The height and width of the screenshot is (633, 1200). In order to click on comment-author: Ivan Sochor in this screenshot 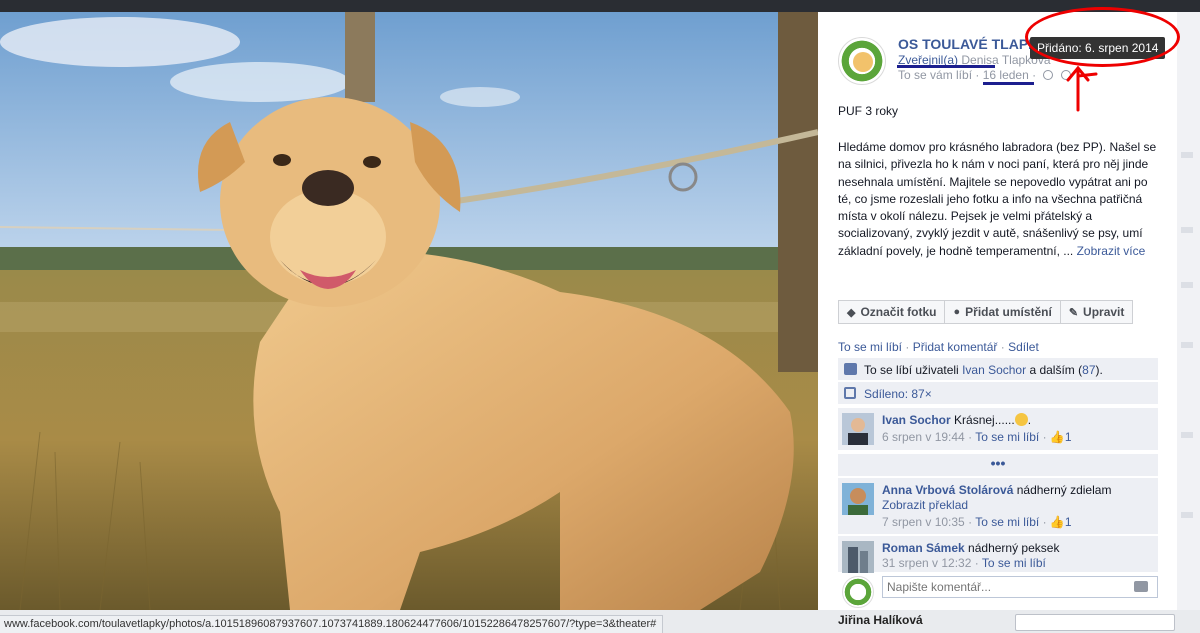, I will do `click(916, 420)`.